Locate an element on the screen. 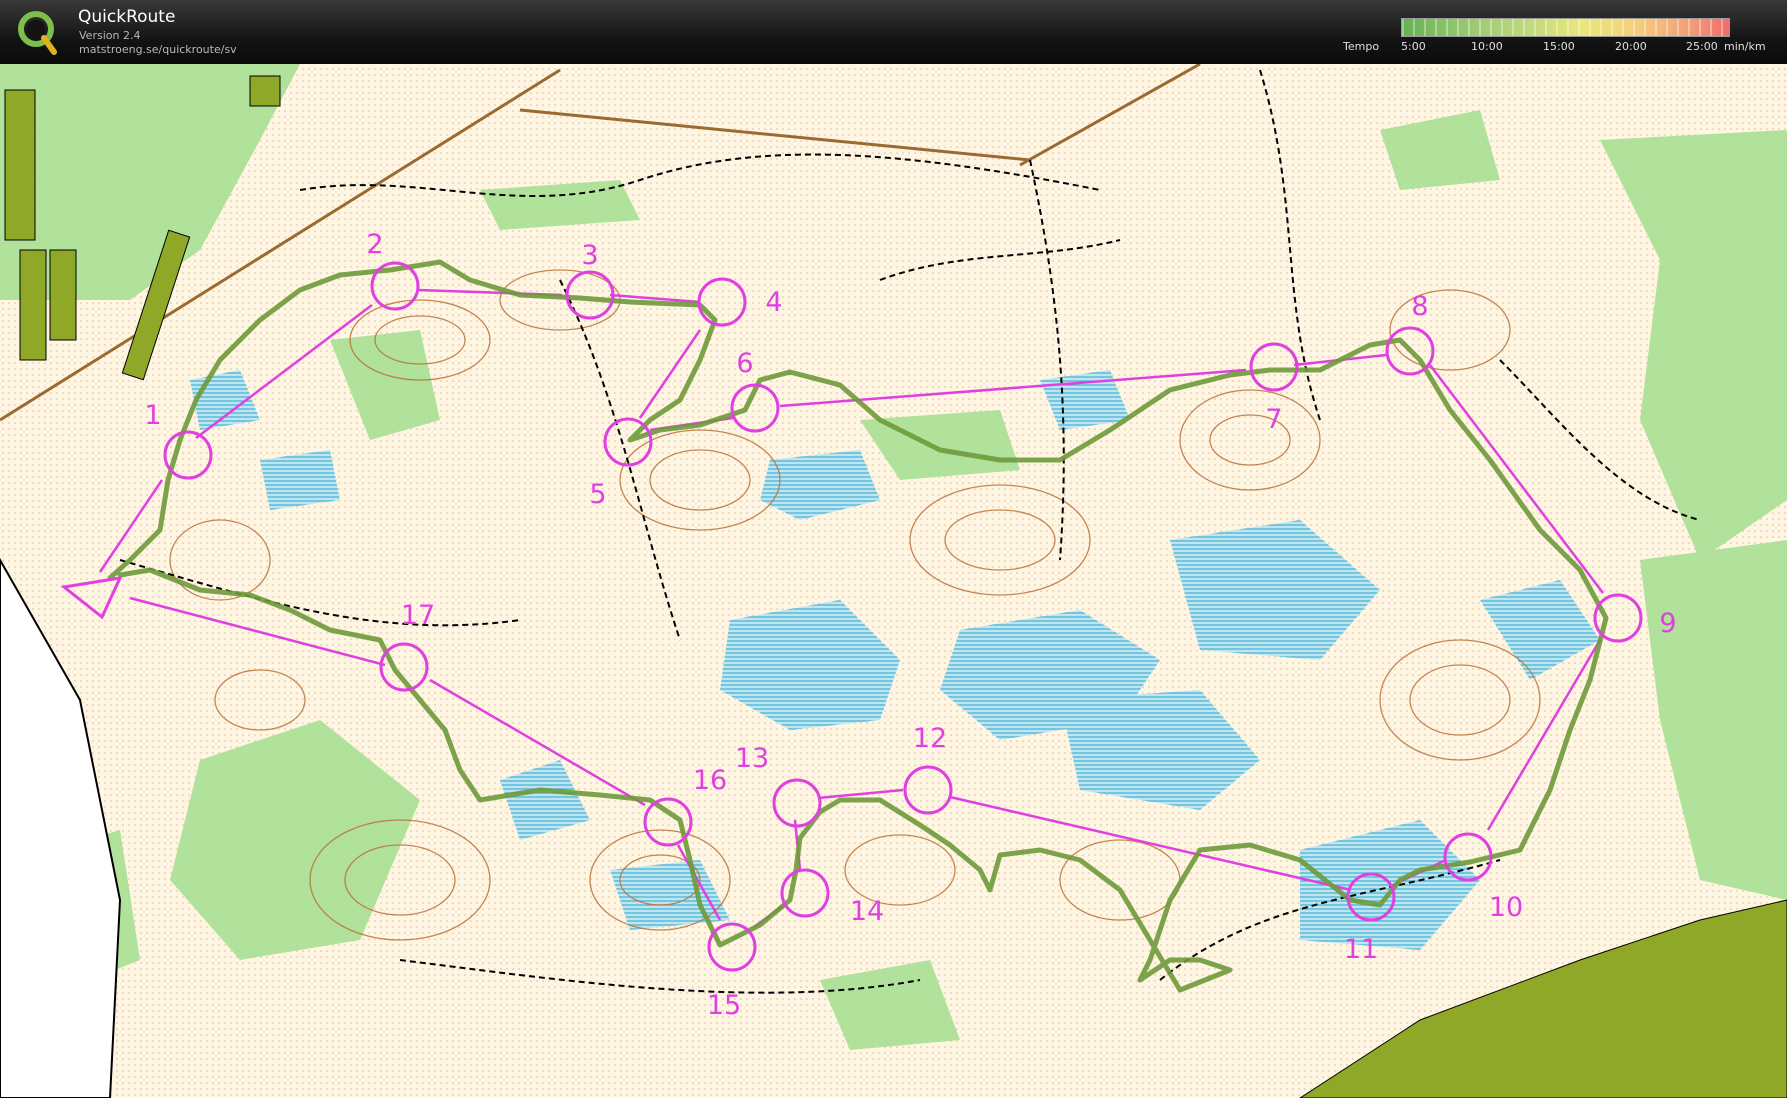  legend-title: Tempo is located at coordinates (1361, 46).